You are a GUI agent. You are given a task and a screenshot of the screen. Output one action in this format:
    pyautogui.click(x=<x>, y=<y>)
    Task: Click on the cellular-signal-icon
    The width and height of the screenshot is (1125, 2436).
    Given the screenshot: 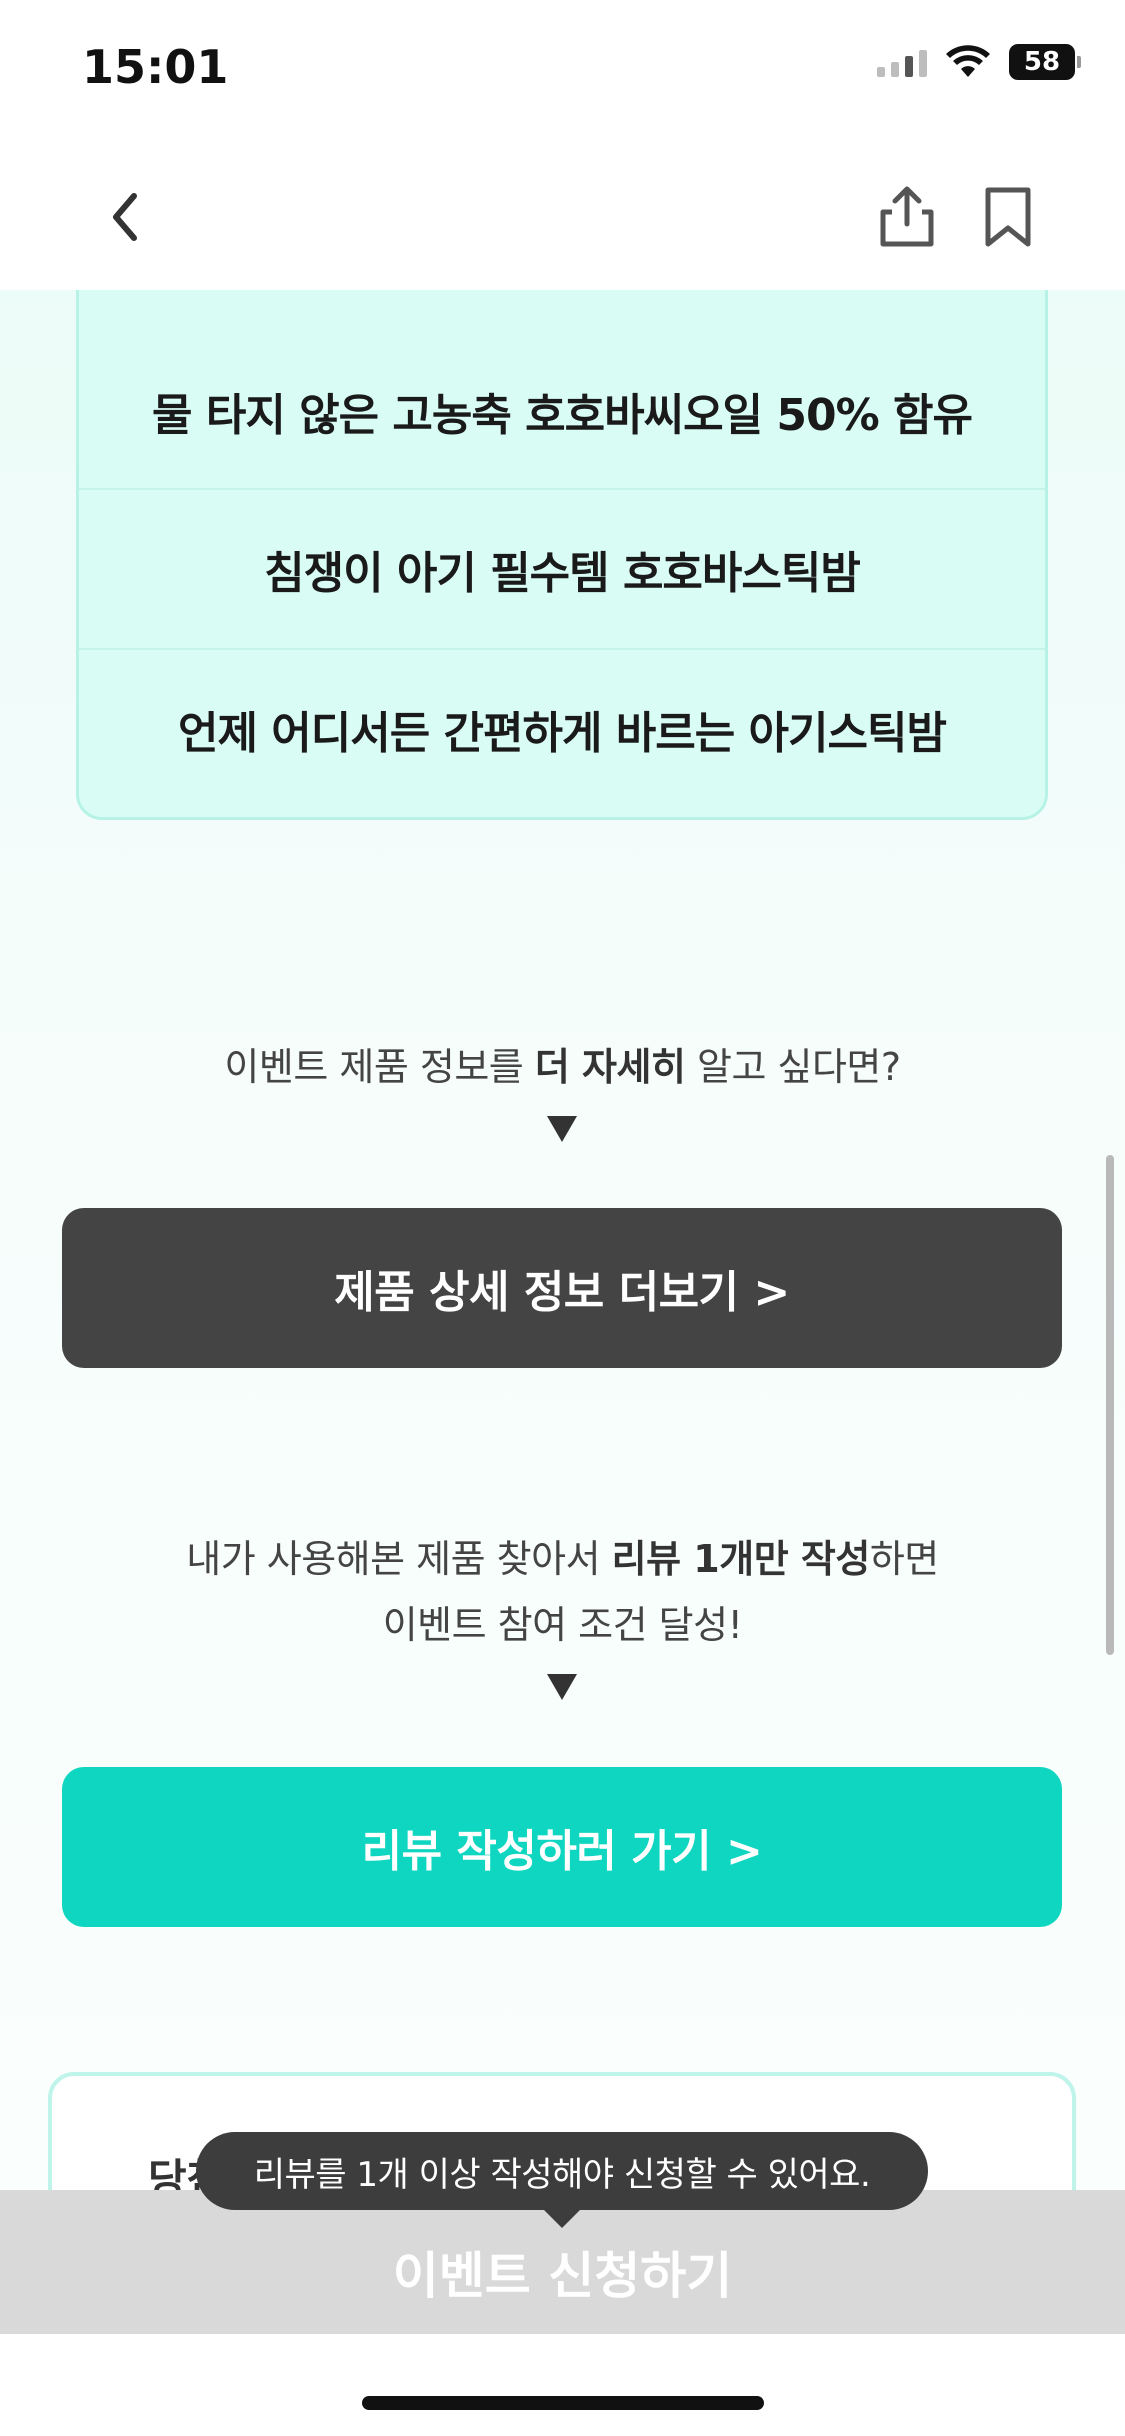 What is the action you would take?
    pyautogui.click(x=902, y=62)
    